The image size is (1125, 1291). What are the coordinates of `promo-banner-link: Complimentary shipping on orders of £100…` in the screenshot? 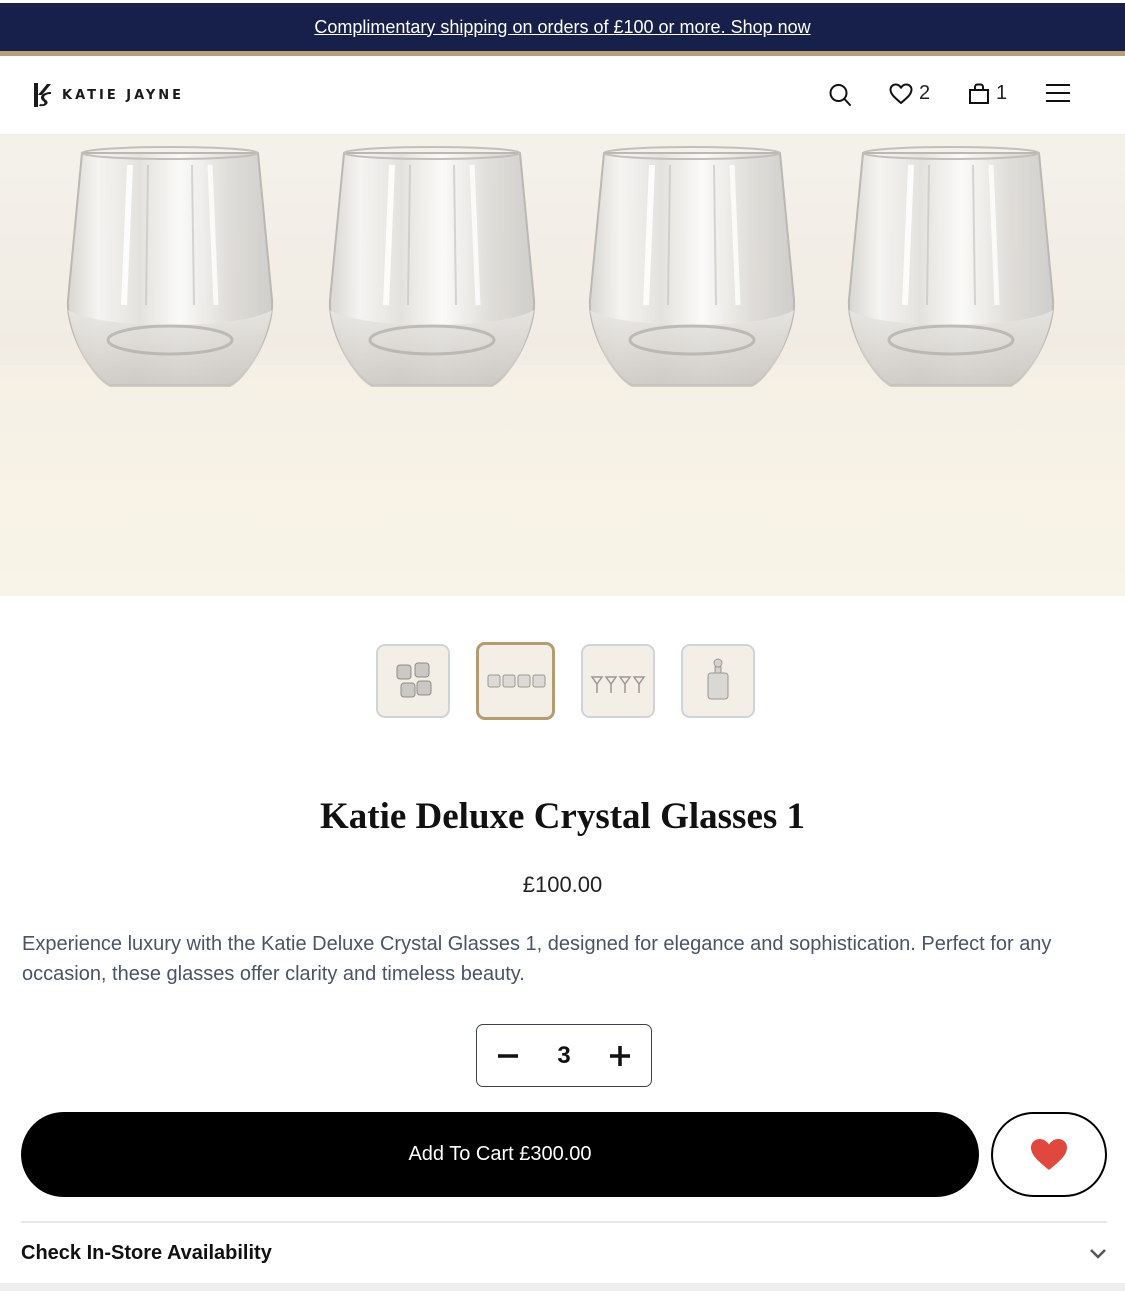 It's located at (562, 27).